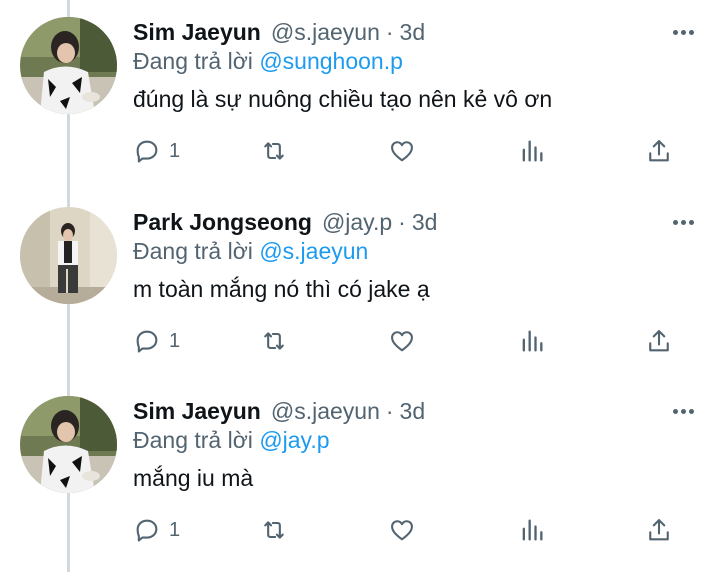 This screenshot has width=719, height=583. Describe the element at coordinates (313, 251) in the screenshot. I see `mention-link: @s.jaeyun` at that location.